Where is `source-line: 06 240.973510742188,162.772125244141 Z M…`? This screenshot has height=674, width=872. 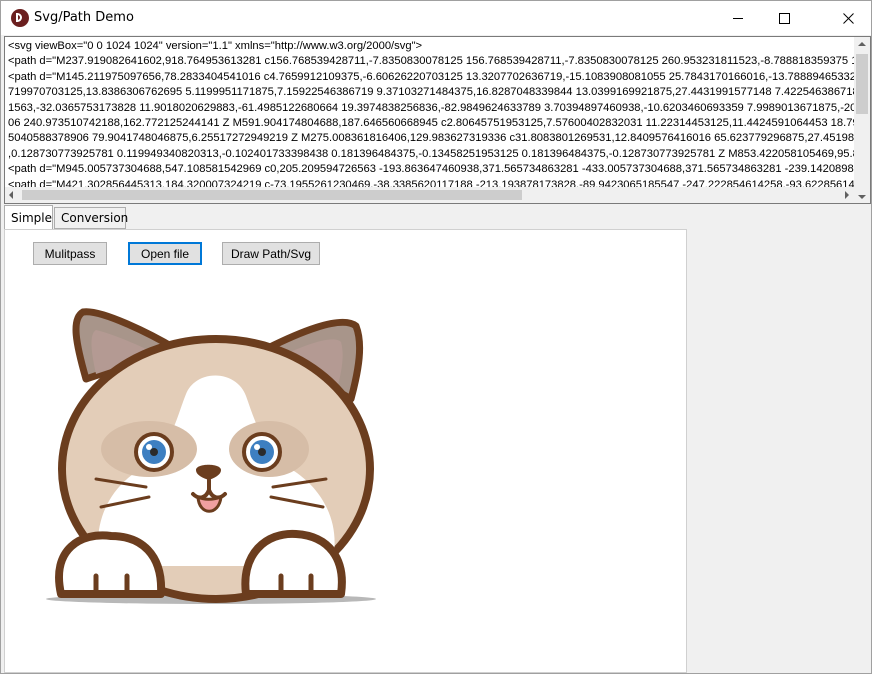
source-line: 06 240.973510742188,162.772125244141 Z M… is located at coordinates (431, 123).